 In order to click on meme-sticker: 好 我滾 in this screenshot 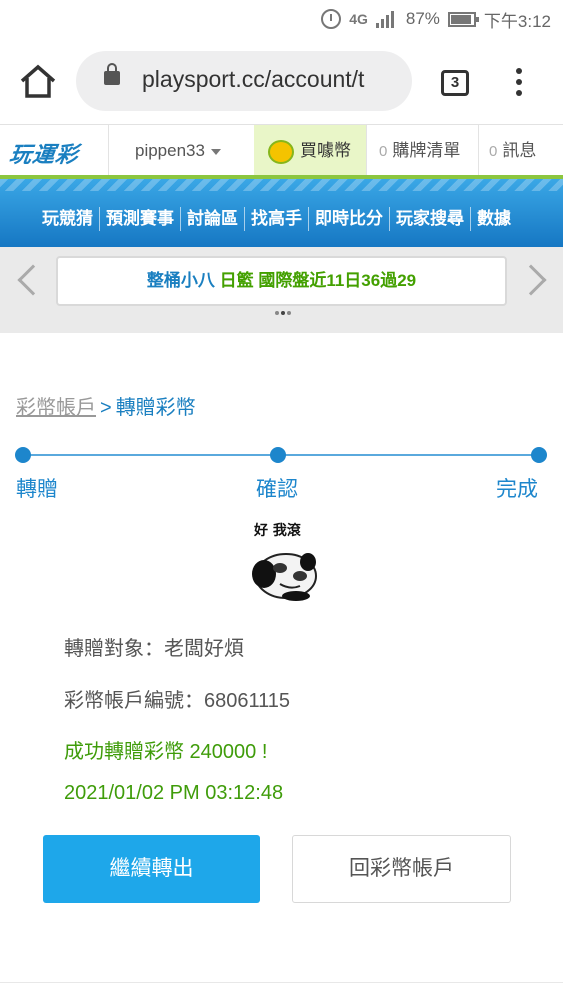, I will do `click(283, 562)`.